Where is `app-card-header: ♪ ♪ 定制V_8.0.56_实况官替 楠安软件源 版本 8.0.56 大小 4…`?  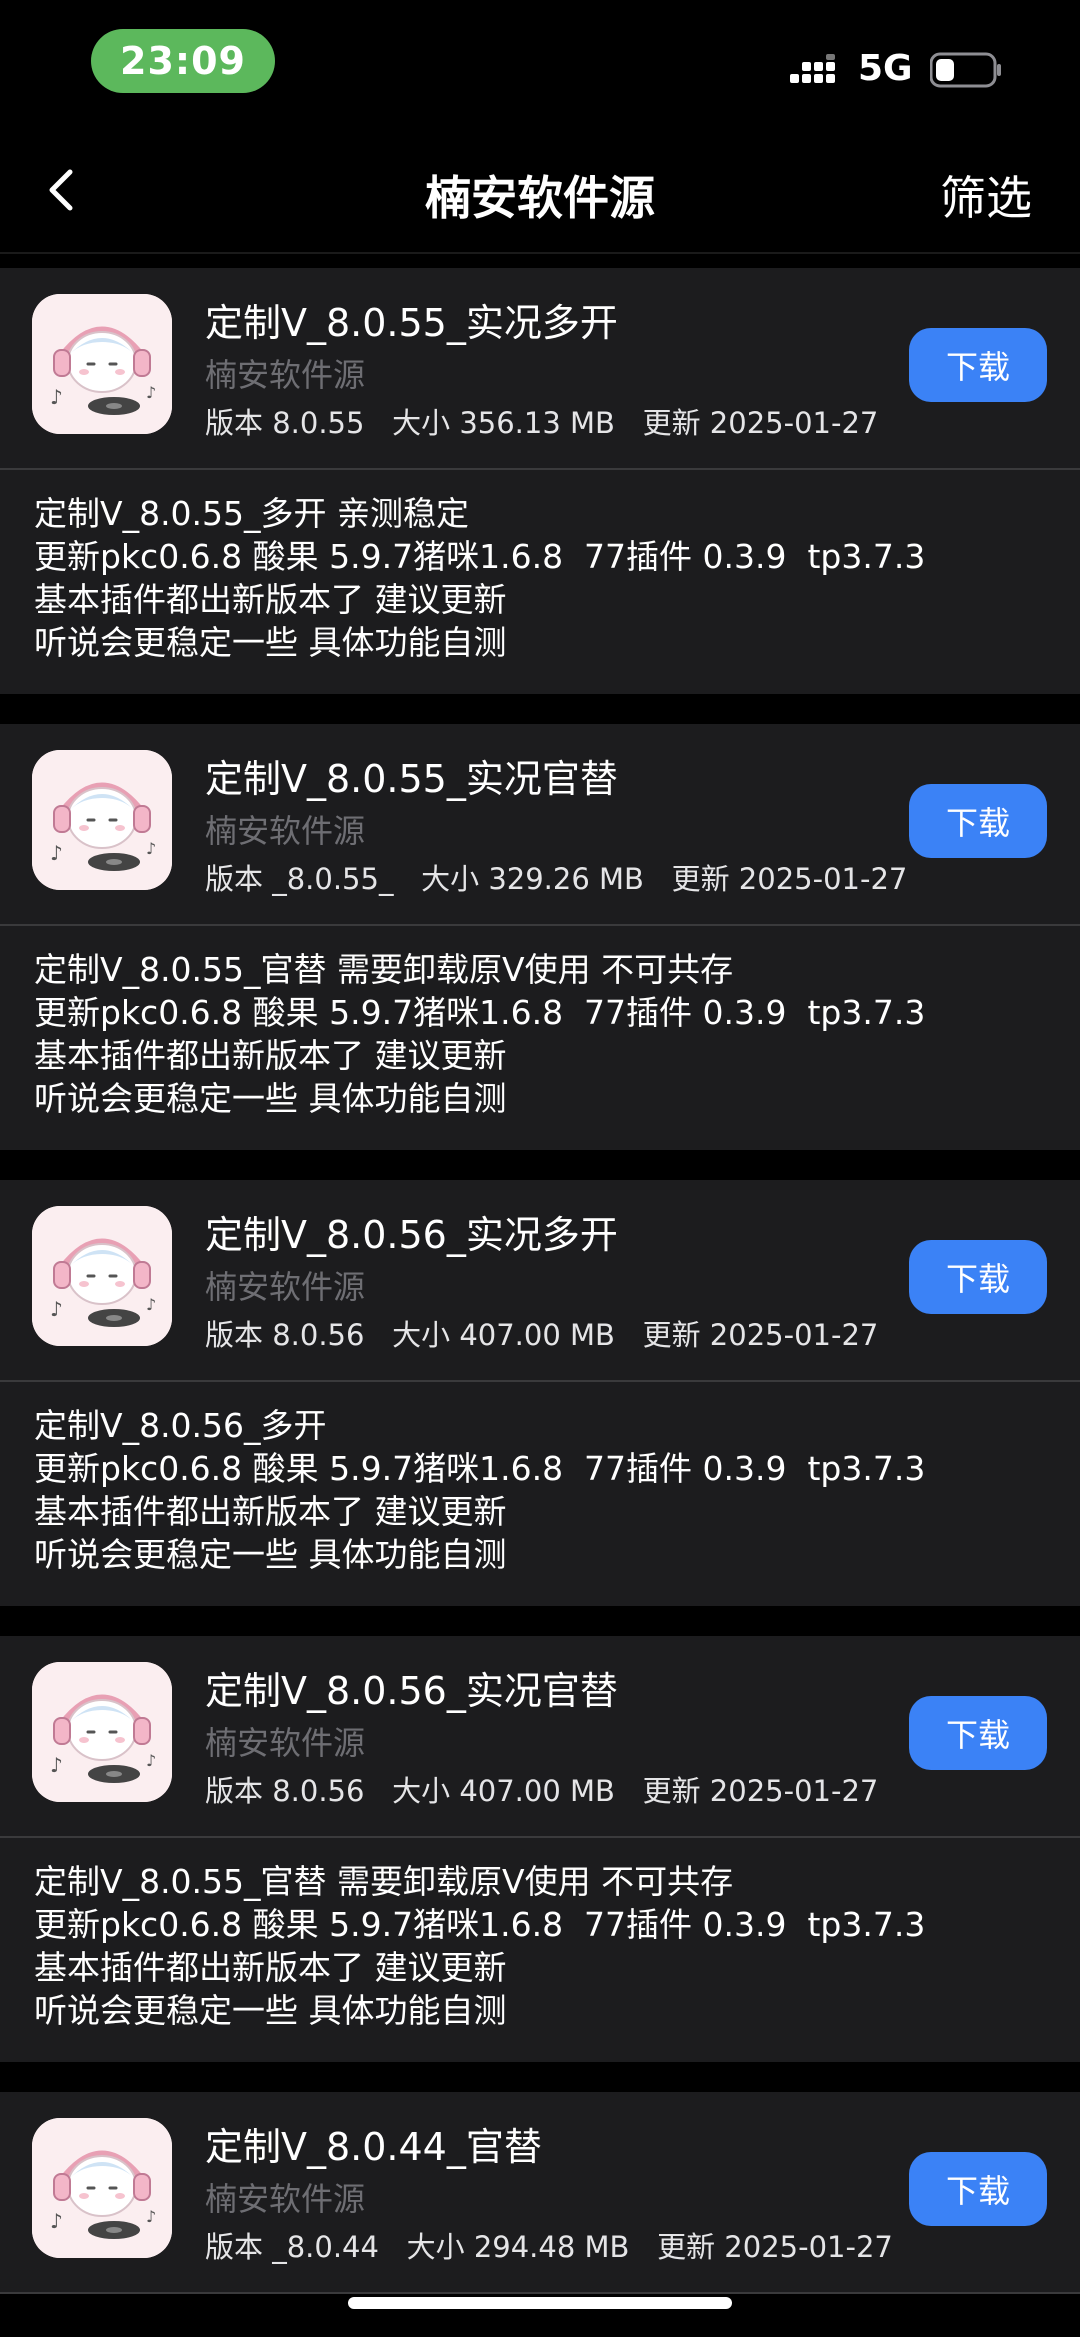
app-card-header: ♪ ♪ 定制V_8.0.56_实况官替 楠安软件源 版本 8.0.56 大小 4… is located at coordinates (540, 1737).